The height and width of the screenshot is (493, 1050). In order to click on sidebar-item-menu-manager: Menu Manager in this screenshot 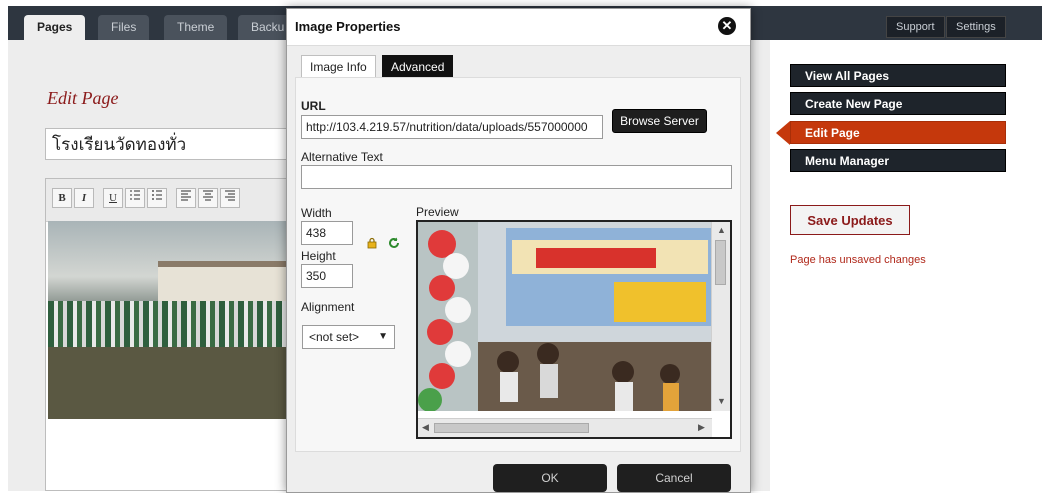, I will do `click(898, 160)`.